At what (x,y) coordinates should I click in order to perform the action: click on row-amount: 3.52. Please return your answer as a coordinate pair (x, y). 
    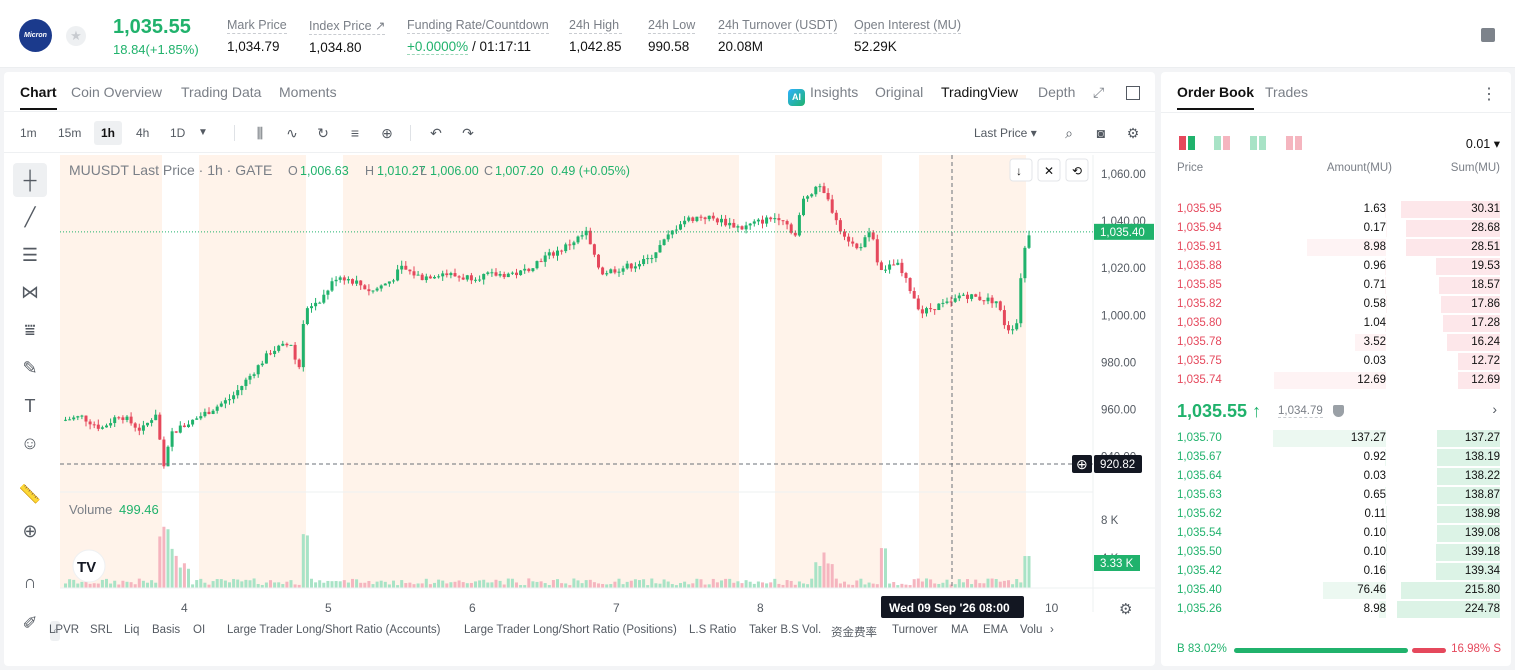
    Looking at the image, I should click on (1374, 342).